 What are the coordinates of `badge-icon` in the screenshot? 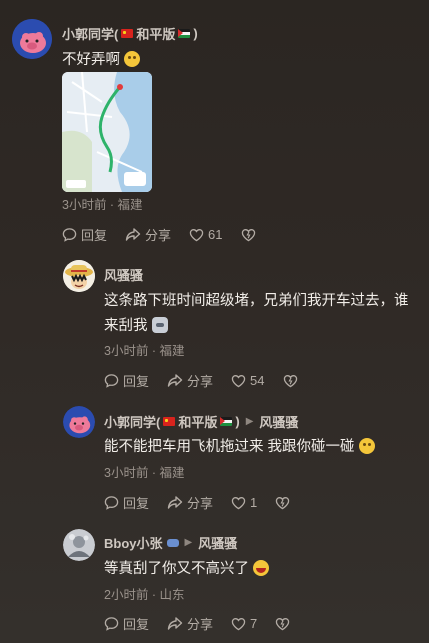 It's located at (172, 542).